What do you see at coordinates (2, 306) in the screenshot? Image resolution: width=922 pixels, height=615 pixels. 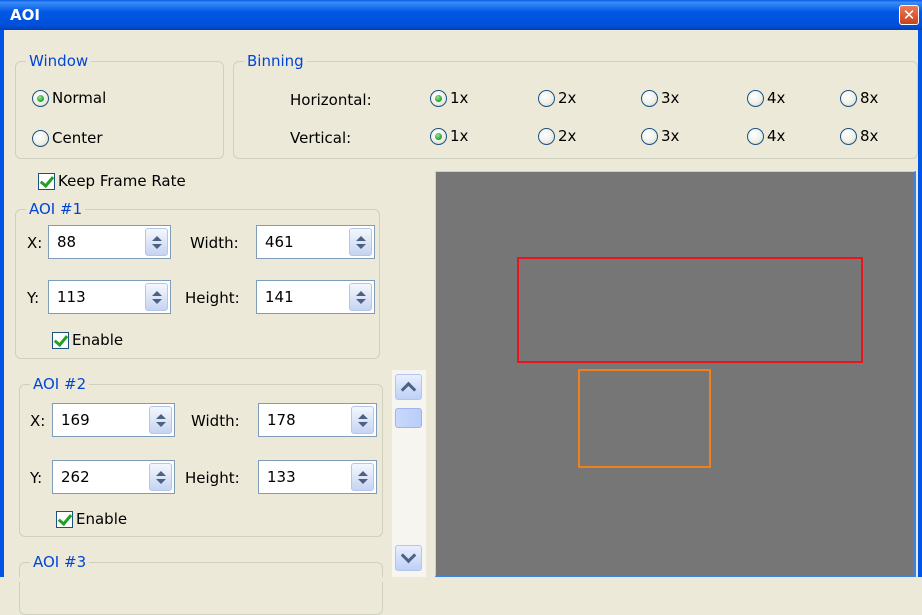 I see `window-frame-left` at bounding box center [2, 306].